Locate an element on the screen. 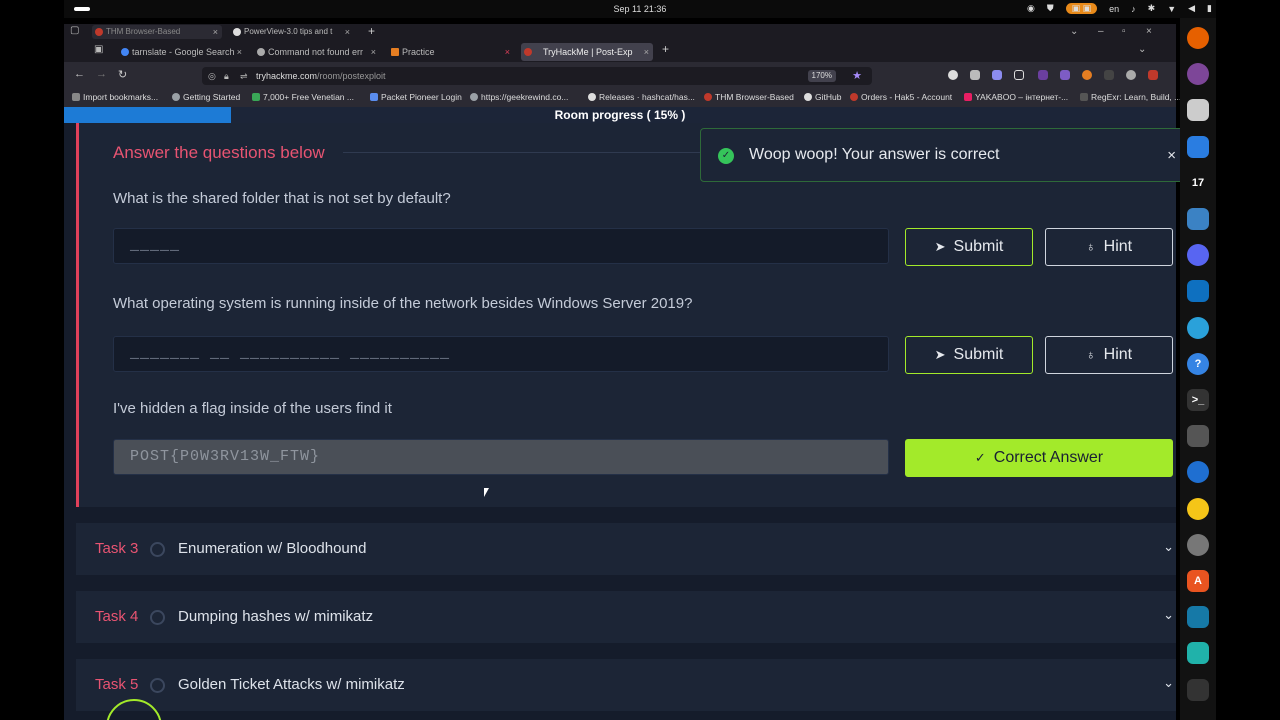  thunderbird-icon is located at coordinates (1198, 472).